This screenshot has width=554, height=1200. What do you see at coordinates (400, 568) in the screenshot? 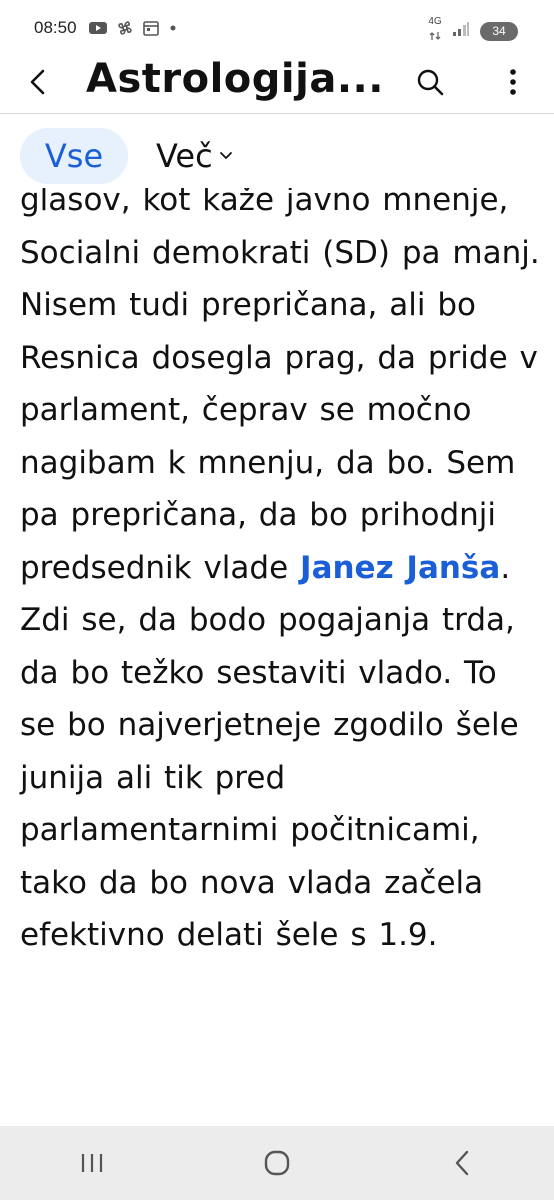
I see `mention-link: Janez Janša` at bounding box center [400, 568].